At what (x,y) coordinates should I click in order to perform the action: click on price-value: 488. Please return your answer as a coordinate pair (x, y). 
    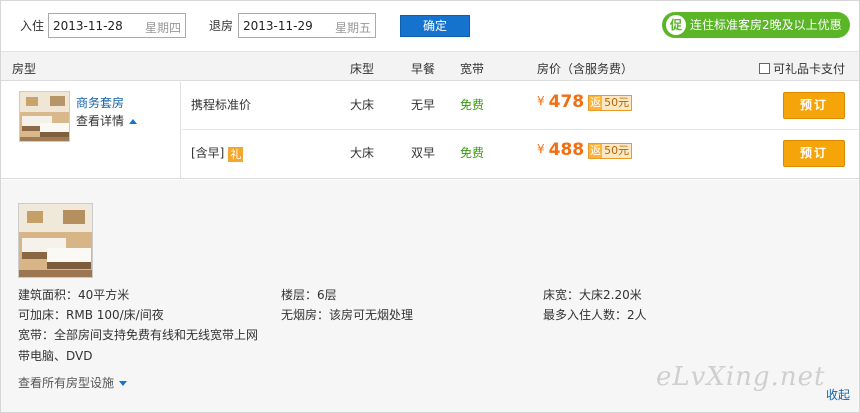
    Looking at the image, I should click on (566, 150).